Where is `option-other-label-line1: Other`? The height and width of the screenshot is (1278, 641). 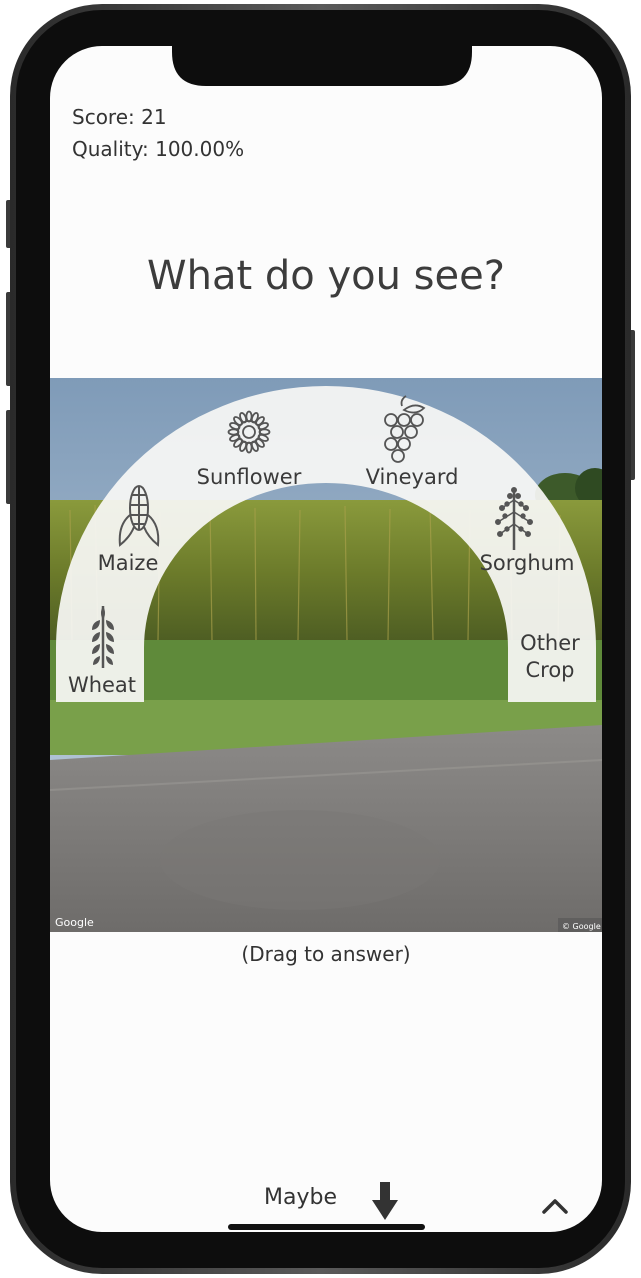
option-other-label-line1: Other is located at coordinates (550, 643).